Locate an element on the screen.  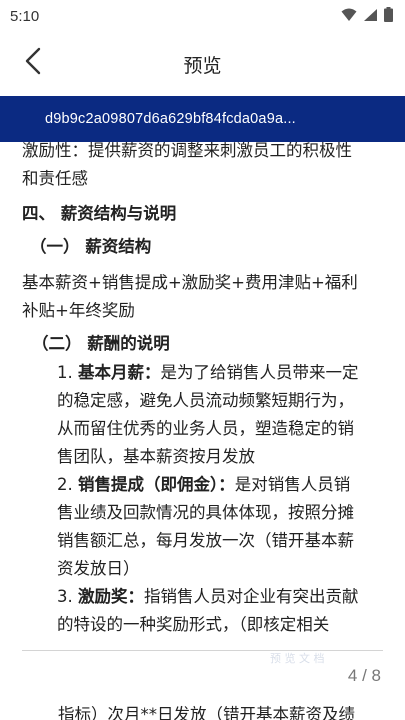
list-item-term: 基本月薪： is located at coordinates (119, 372).